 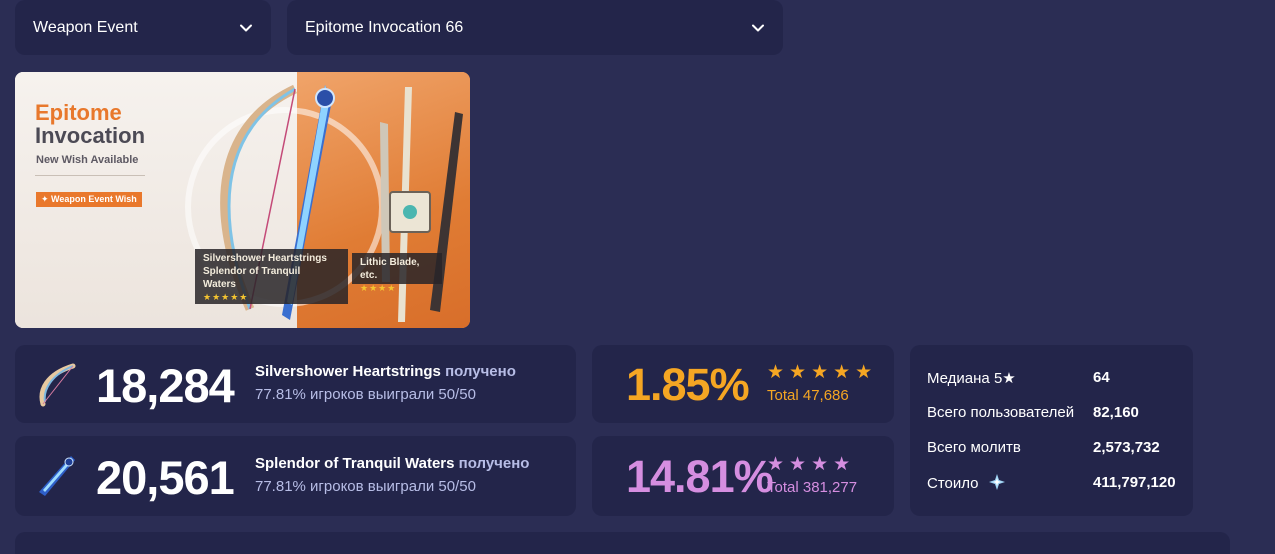 What do you see at coordinates (996, 482) in the screenshot?
I see `primogem-icon` at bounding box center [996, 482].